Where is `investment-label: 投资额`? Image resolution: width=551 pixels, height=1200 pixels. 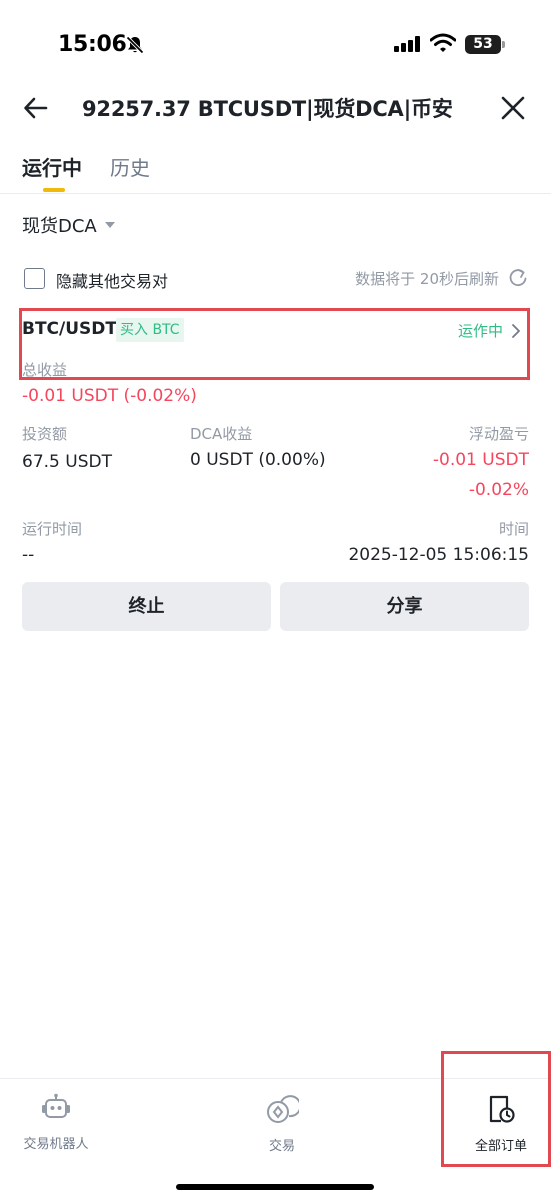
investment-label: 投资额 is located at coordinates (45, 434).